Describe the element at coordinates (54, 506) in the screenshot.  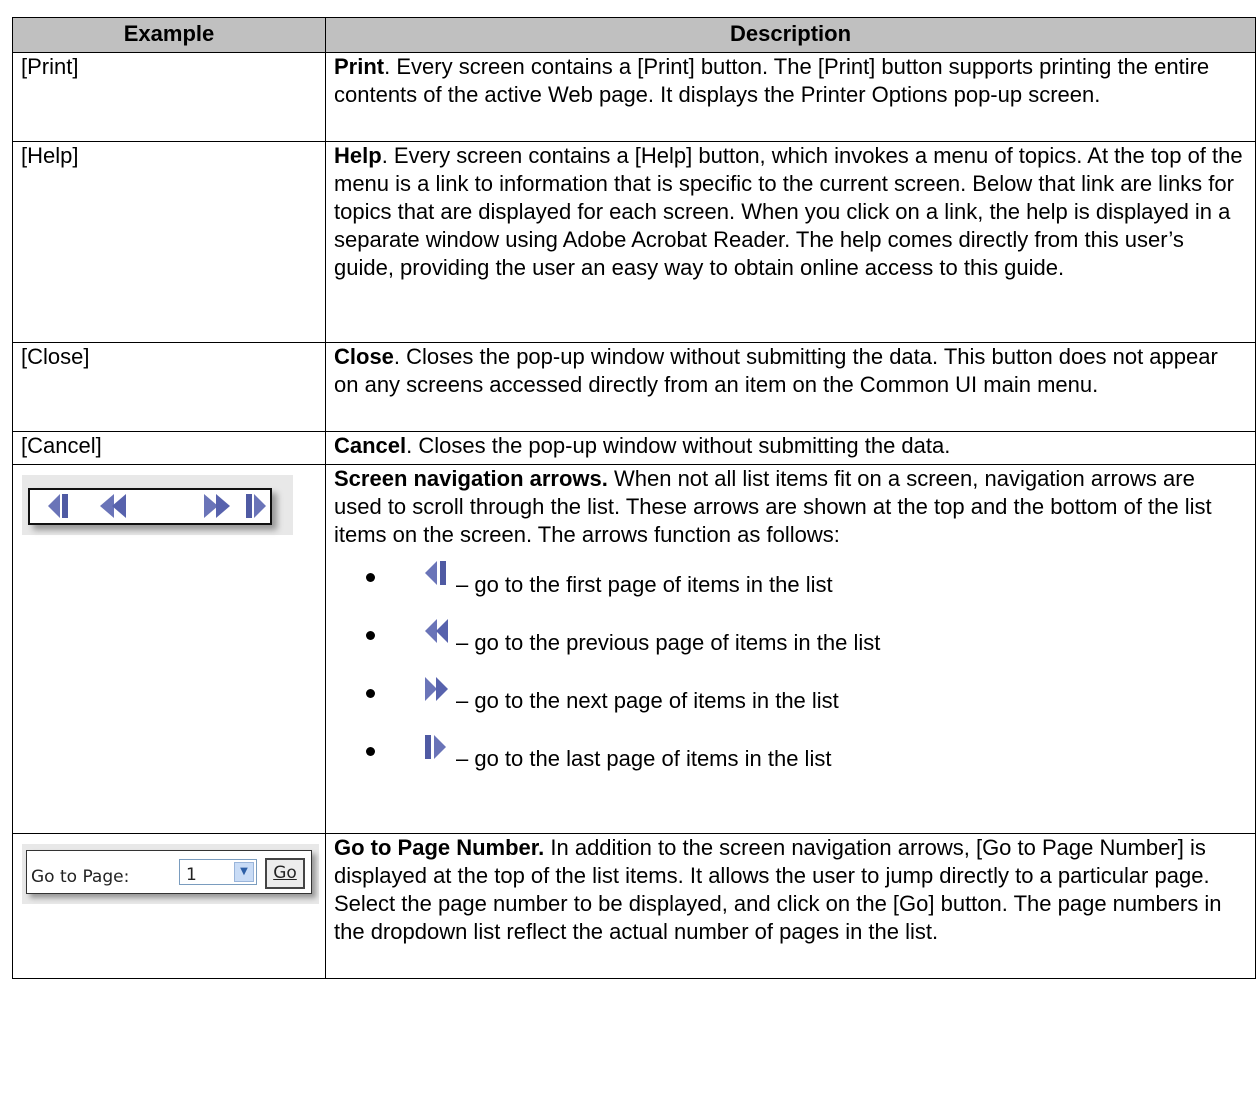
I see `first-page-arrow-icon` at that location.